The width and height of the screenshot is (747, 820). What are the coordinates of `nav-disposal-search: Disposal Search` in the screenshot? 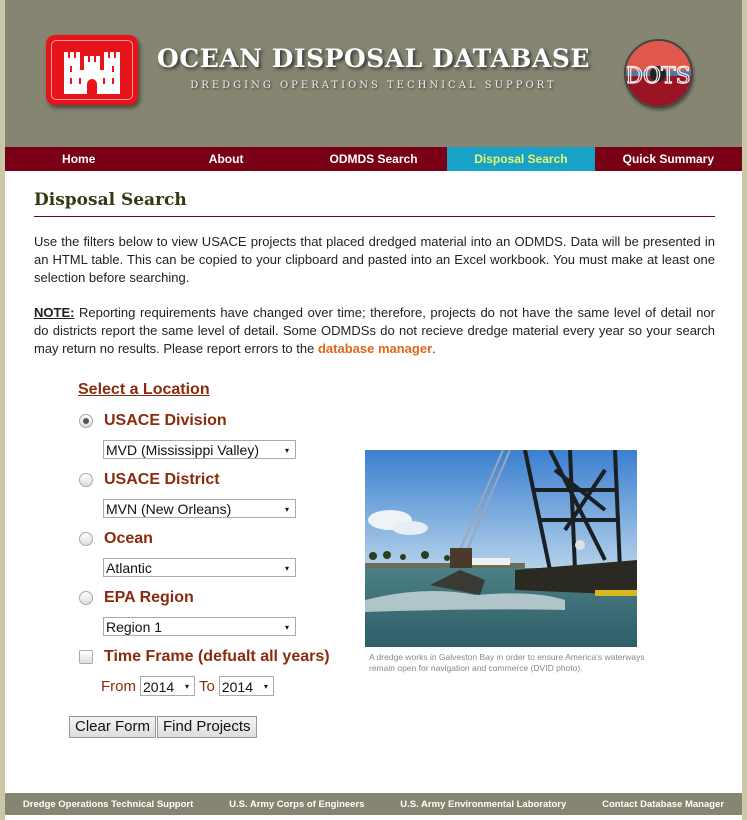 It's located at (521, 159).